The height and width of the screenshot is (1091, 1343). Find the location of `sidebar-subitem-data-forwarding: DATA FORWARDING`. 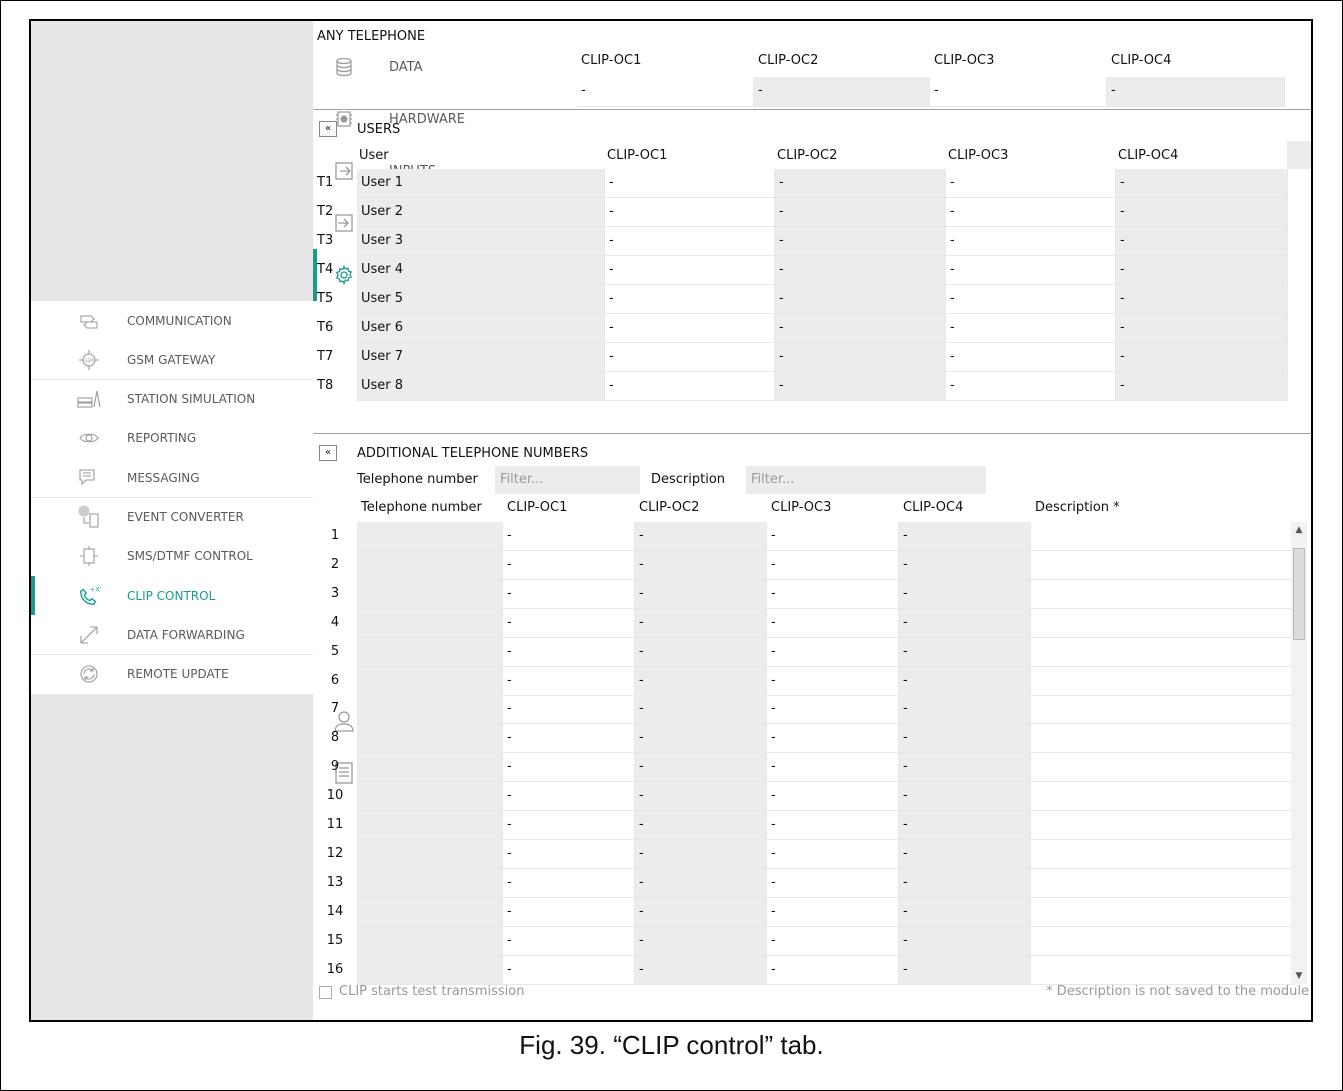

sidebar-subitem-data-forwarding: DATA FORWARDING is located at coordinates (172, 635).